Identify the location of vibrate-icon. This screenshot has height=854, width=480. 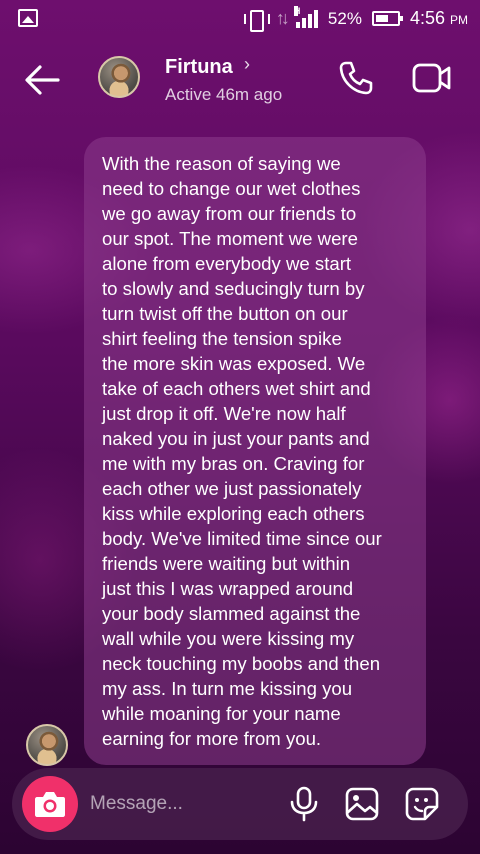
(256, 20).